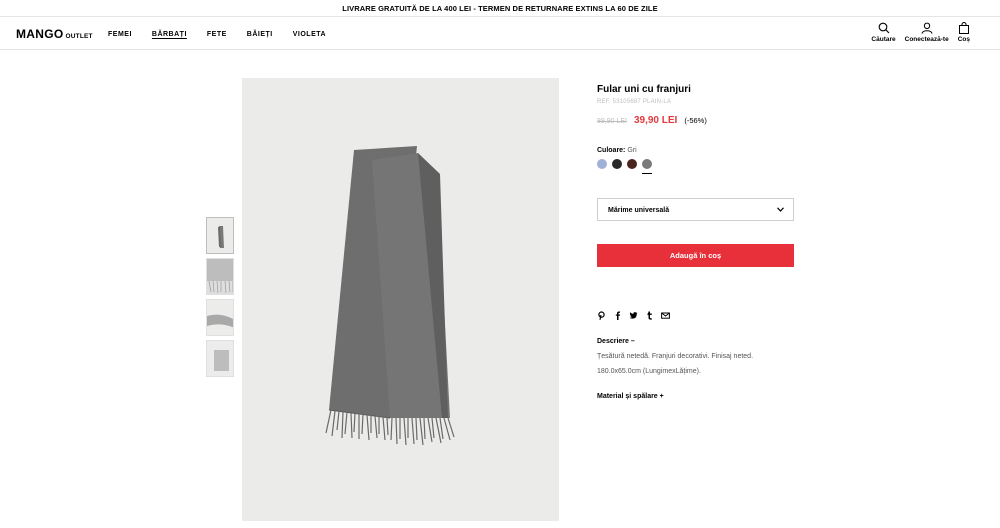 This screenshot has height=528, width=1000. I want to click on chevron-down-icon, so click(780, 209).